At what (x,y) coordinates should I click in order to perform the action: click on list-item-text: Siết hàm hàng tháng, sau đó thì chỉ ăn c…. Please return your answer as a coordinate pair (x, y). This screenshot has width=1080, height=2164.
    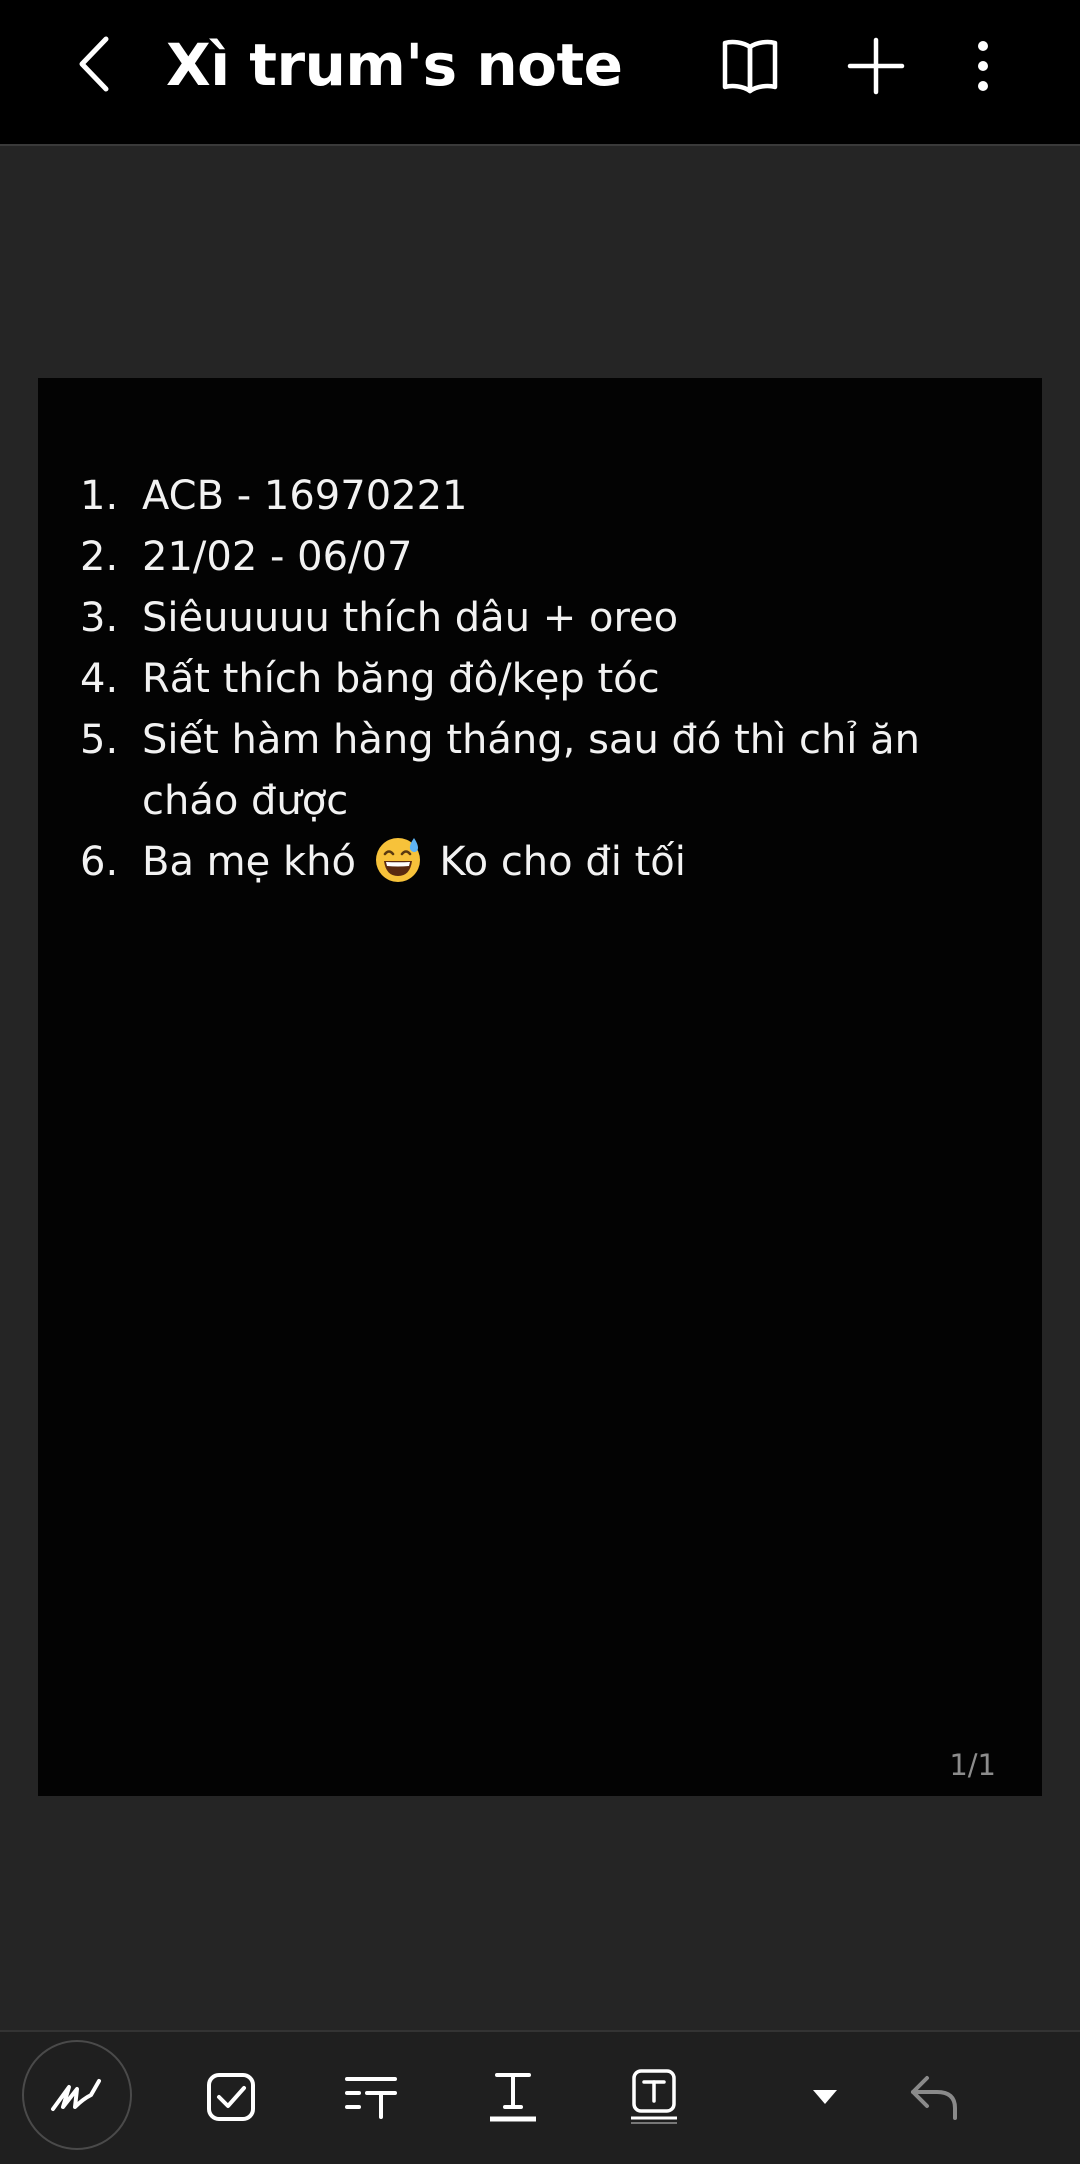
    Looking at the image, I should click on (531, 770).